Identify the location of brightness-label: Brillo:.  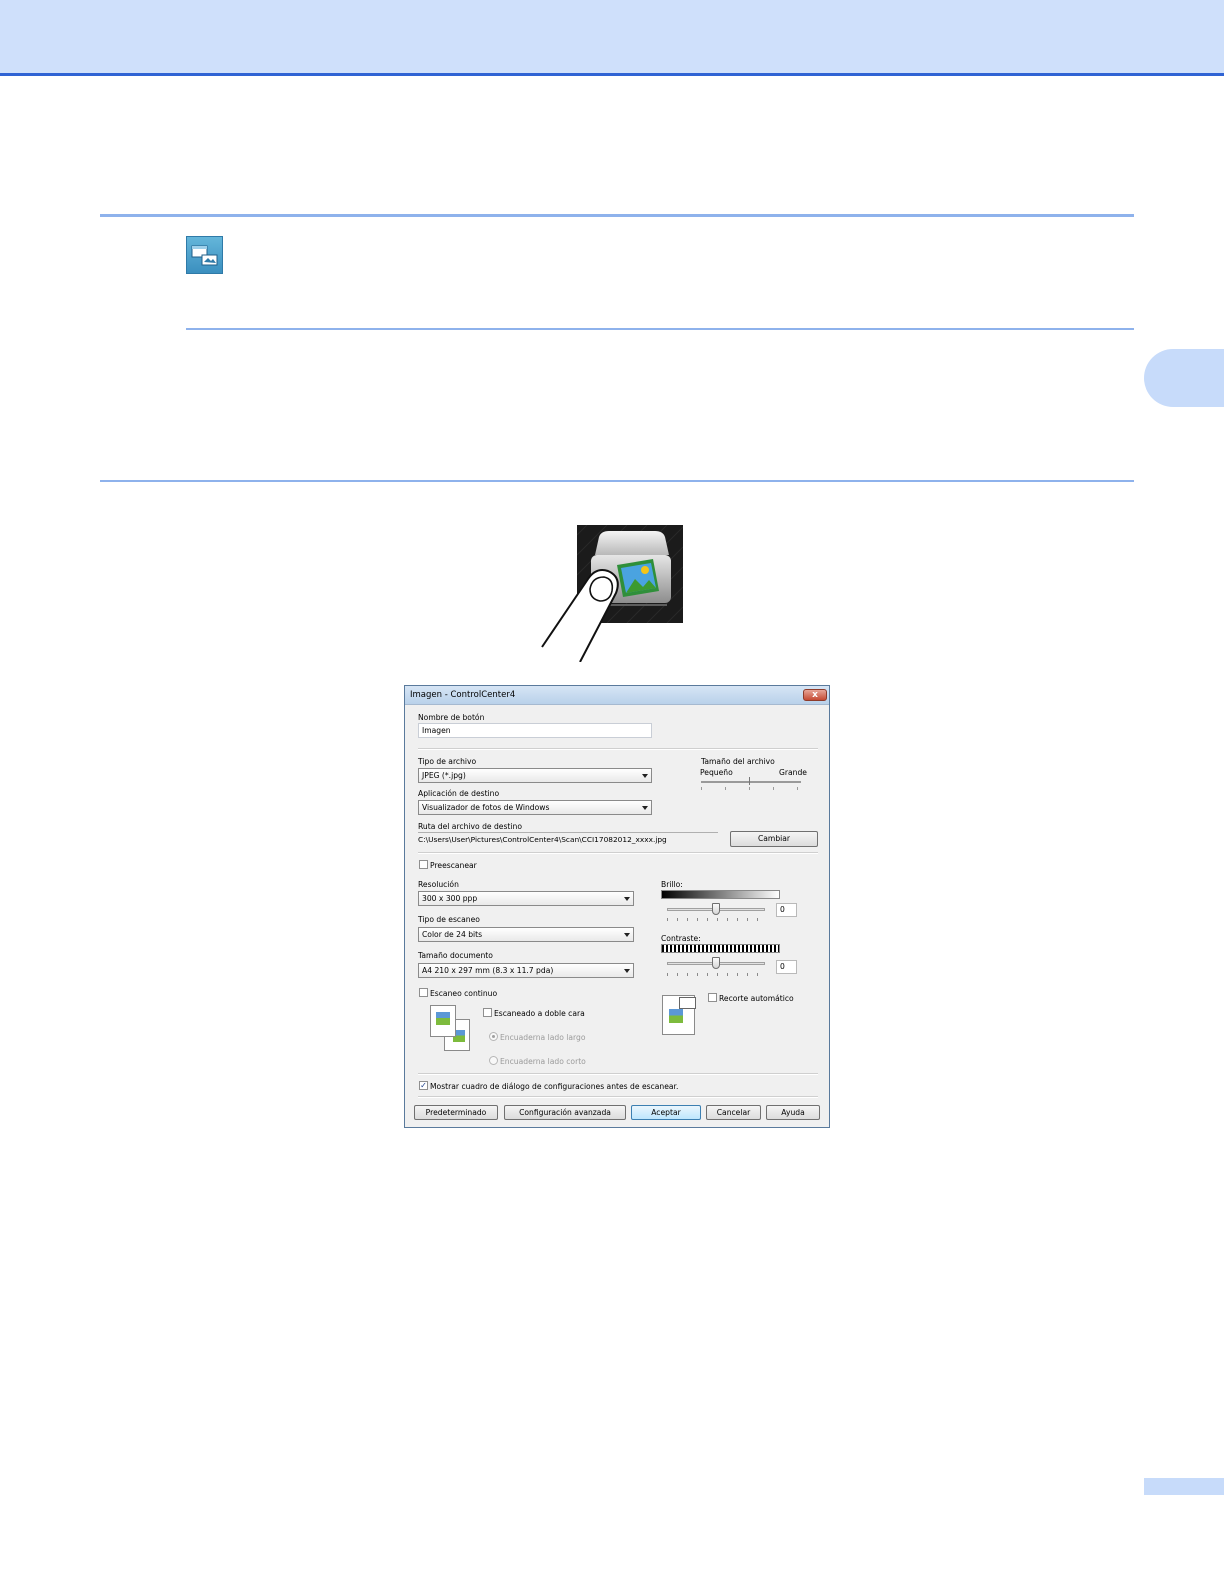
(672, 884).